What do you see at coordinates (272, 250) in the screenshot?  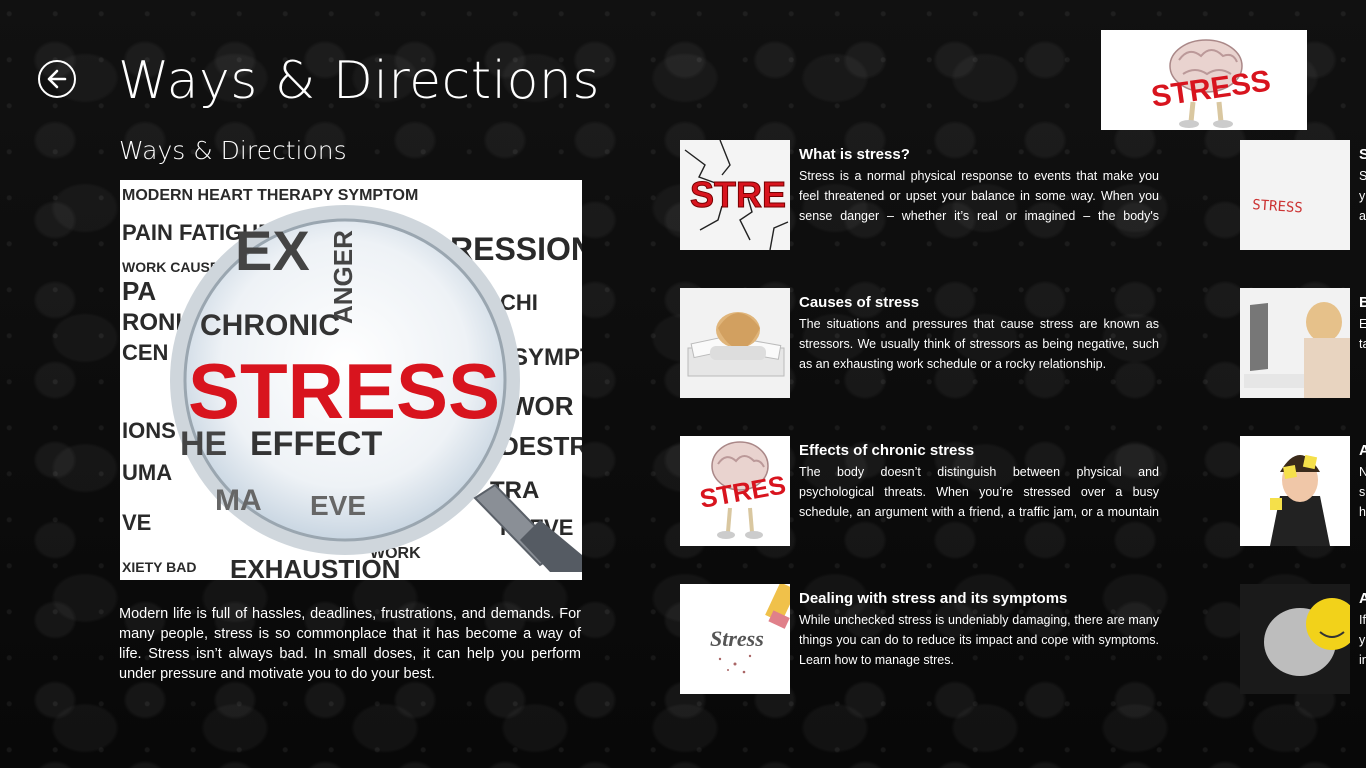 I see `svg-text: EX` at bounding box center [272, 250].